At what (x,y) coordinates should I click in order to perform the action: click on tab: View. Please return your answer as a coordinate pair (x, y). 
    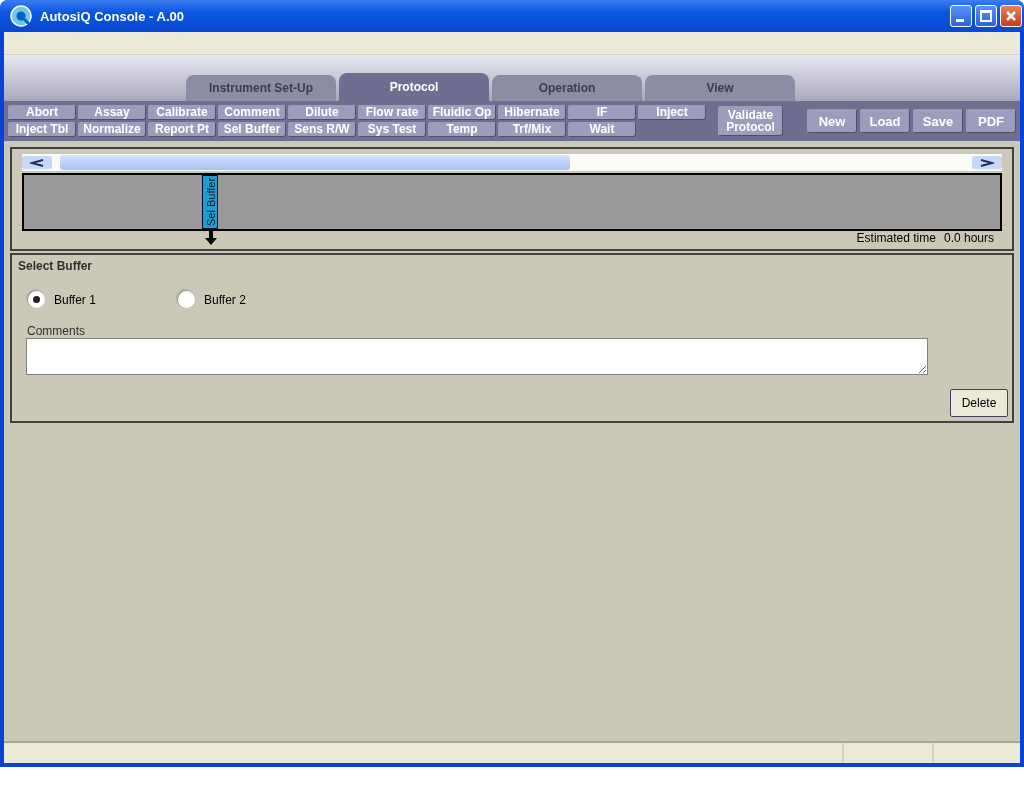
    Looking at the image, I should click on (720, 88).